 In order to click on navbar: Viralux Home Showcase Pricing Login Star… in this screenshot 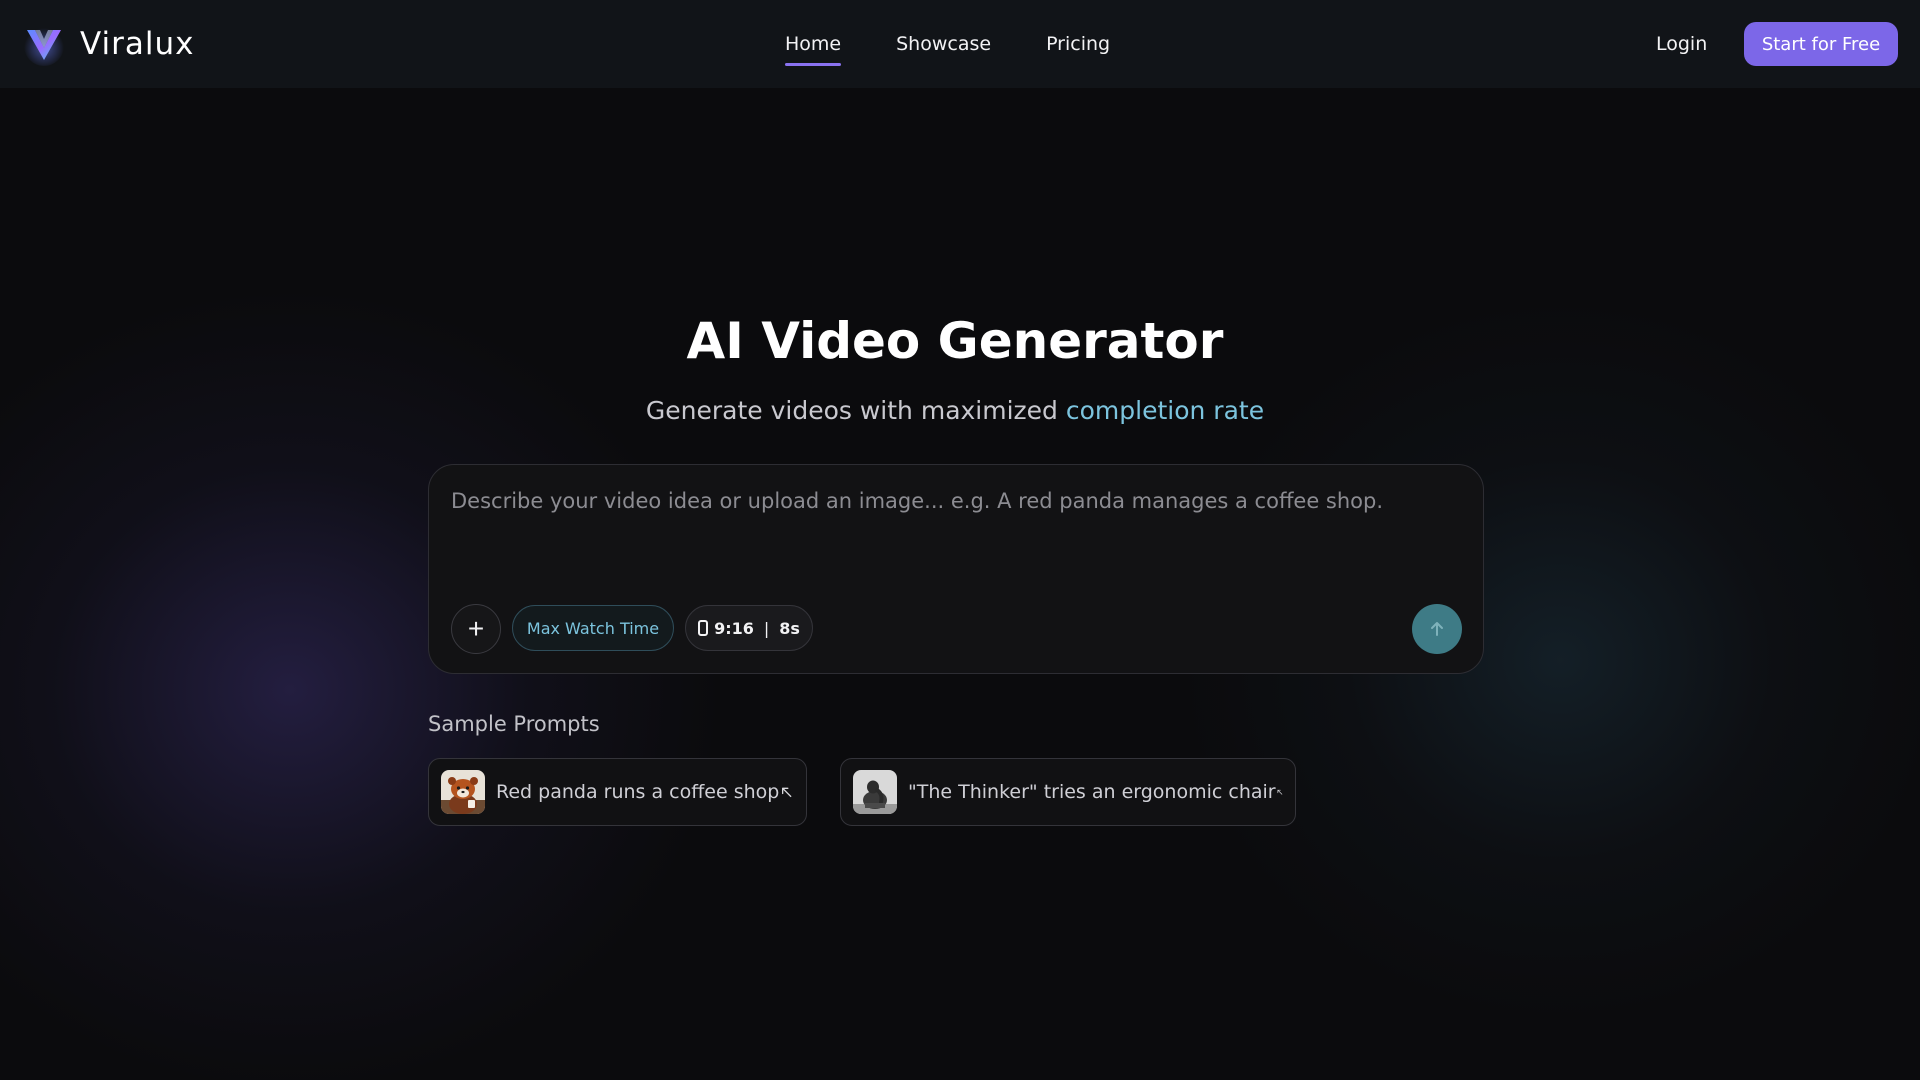, I will do `click(960, 44)`.